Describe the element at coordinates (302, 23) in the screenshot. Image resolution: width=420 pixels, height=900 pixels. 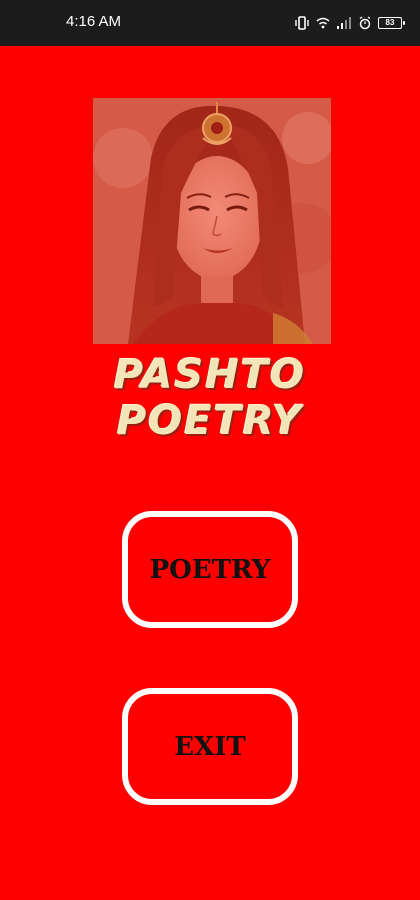
I see `vibrate-icon` at that location.